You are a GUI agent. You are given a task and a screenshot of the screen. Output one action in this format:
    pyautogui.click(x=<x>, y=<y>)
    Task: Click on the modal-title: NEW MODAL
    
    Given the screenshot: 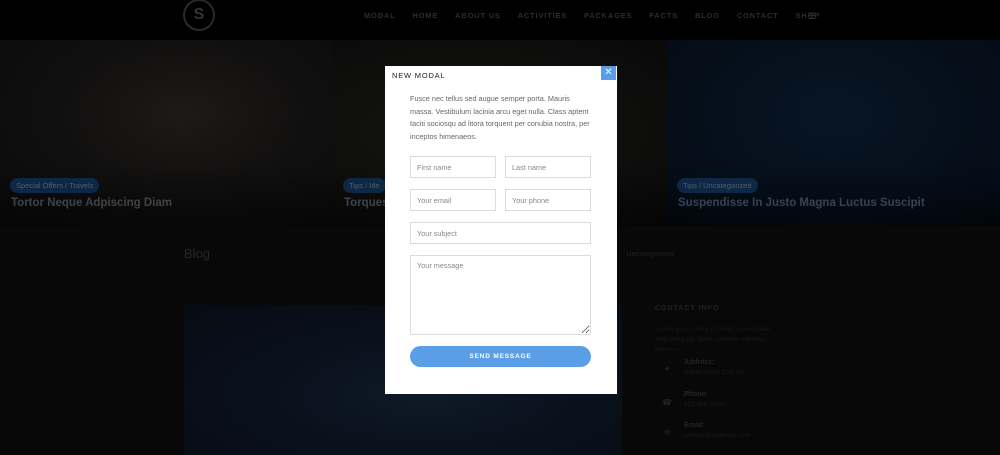 What is the action you would take?
    pyautogui.click(x=419, y=75)
    